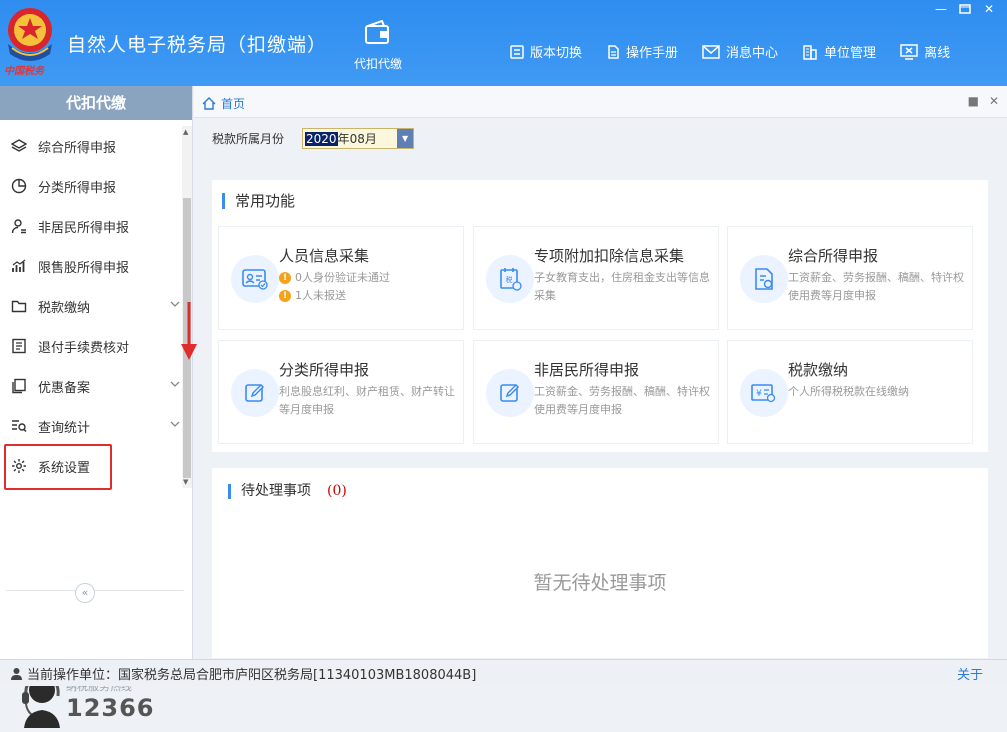 The image size is (1007, 732). I want to click on menu-unit-management: 单位管理, so click(839, 51).